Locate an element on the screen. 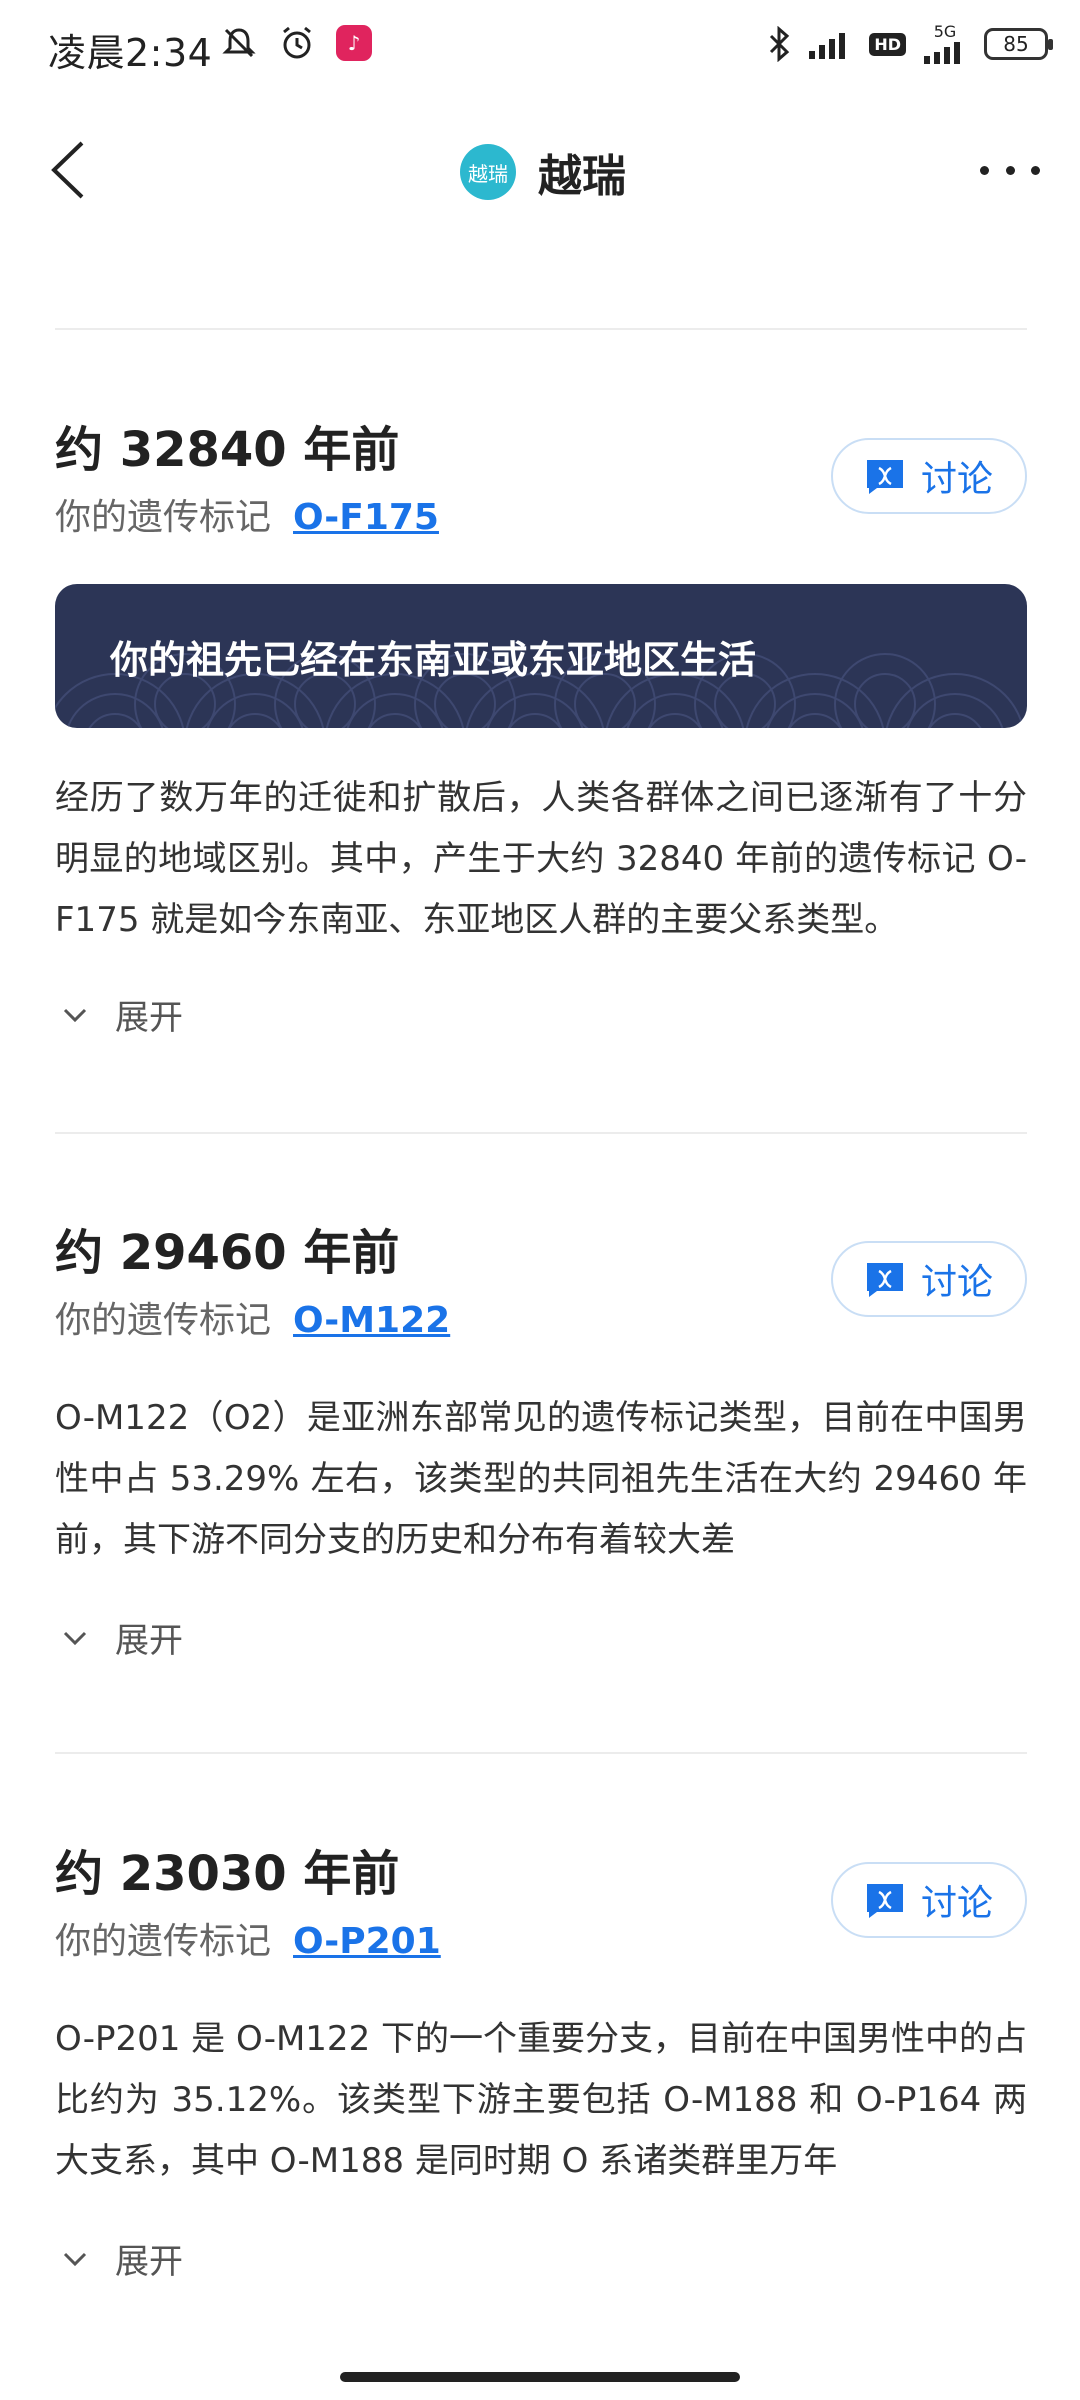 The width and height of the screenshot is (1080, 2400). brand-logo: 越瑞 is located at coordinates (488, 172).